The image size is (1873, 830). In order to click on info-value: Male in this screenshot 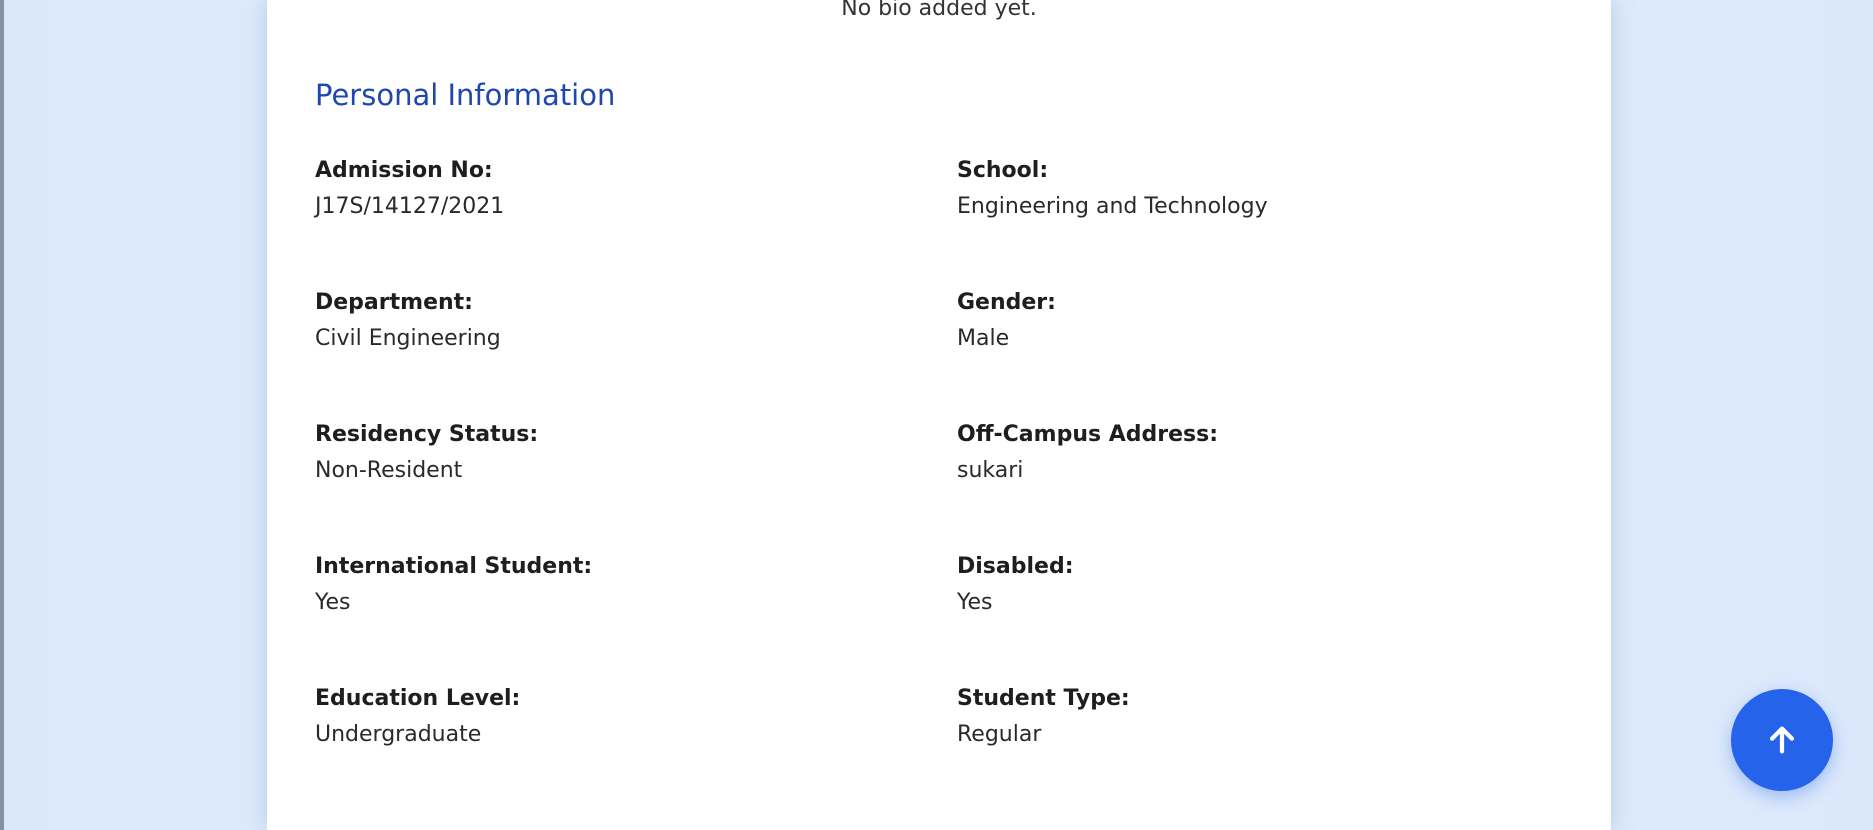, I will do `click(983, 338)`.